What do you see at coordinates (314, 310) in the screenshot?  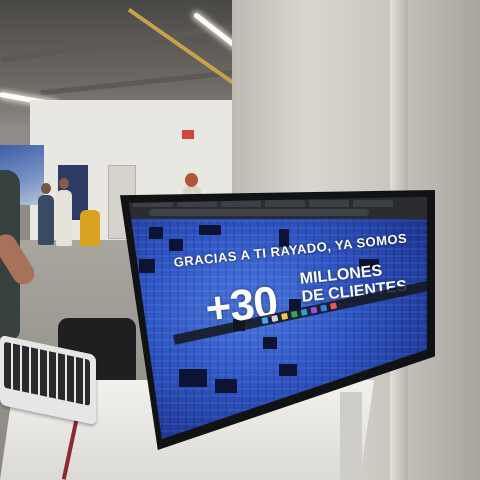 I see `store-icon` at bounding box center [314, 310].